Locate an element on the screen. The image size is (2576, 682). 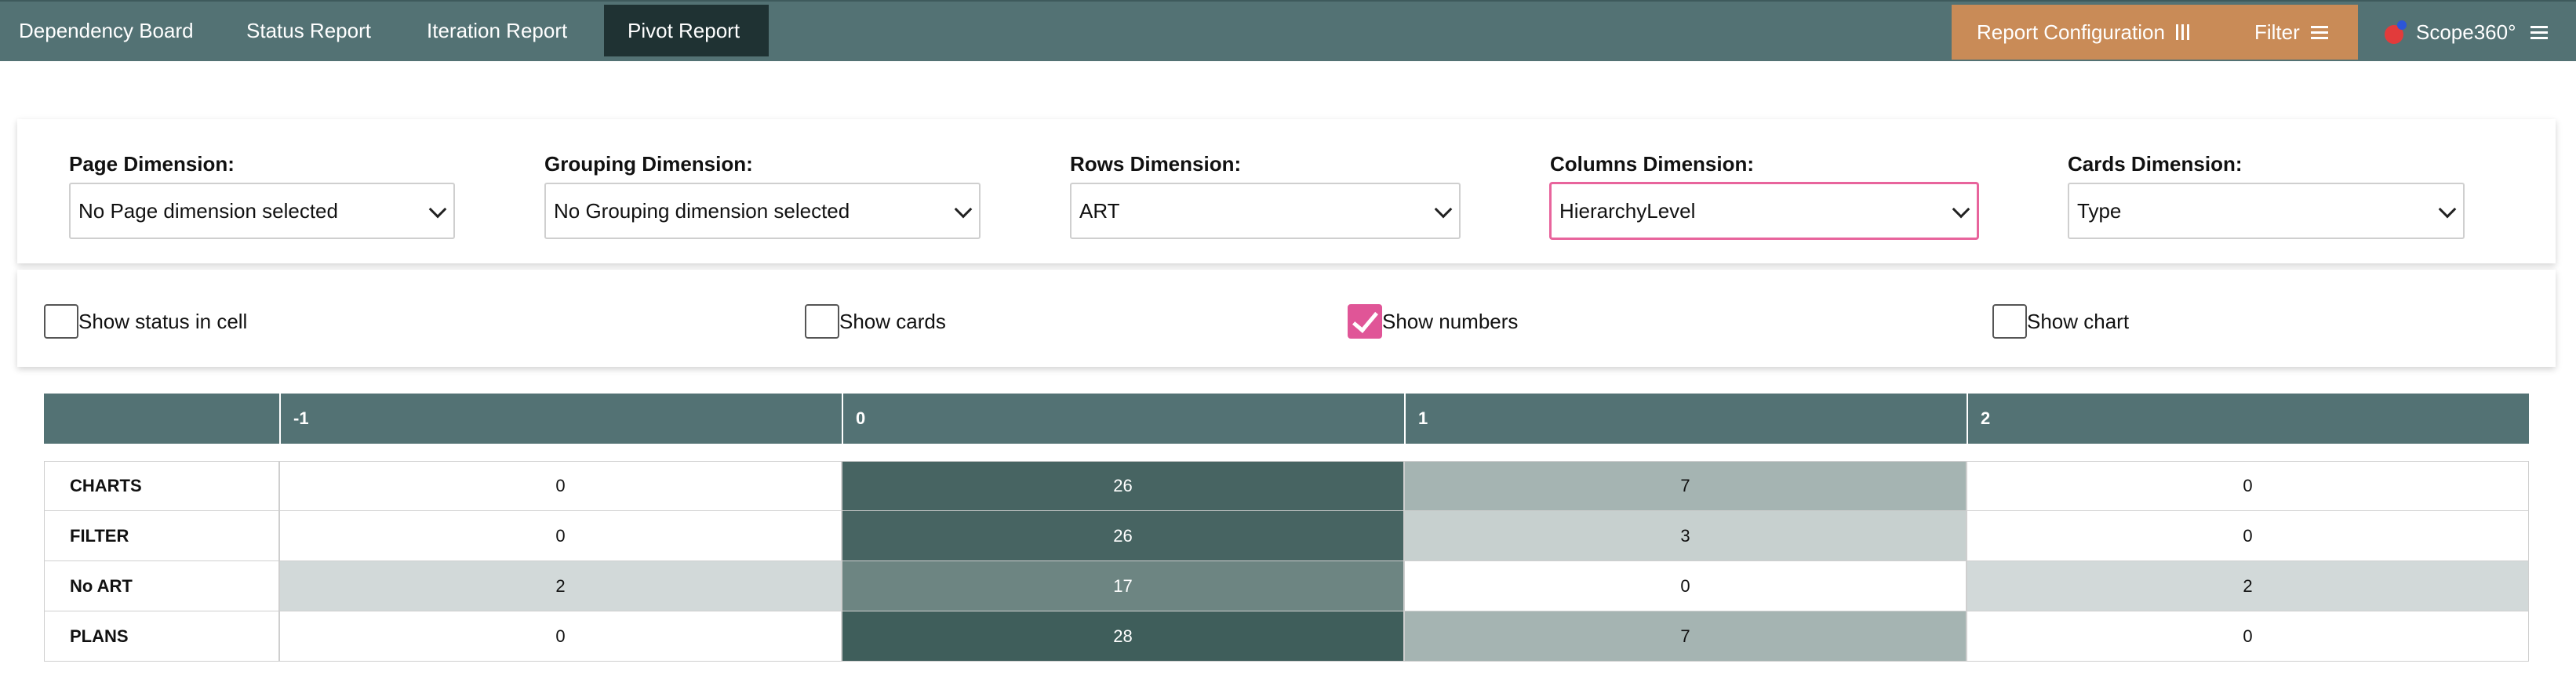
columns-dimension-group: Columns Dimension: HierarchyLevel is located at coordinates (1764, 195).